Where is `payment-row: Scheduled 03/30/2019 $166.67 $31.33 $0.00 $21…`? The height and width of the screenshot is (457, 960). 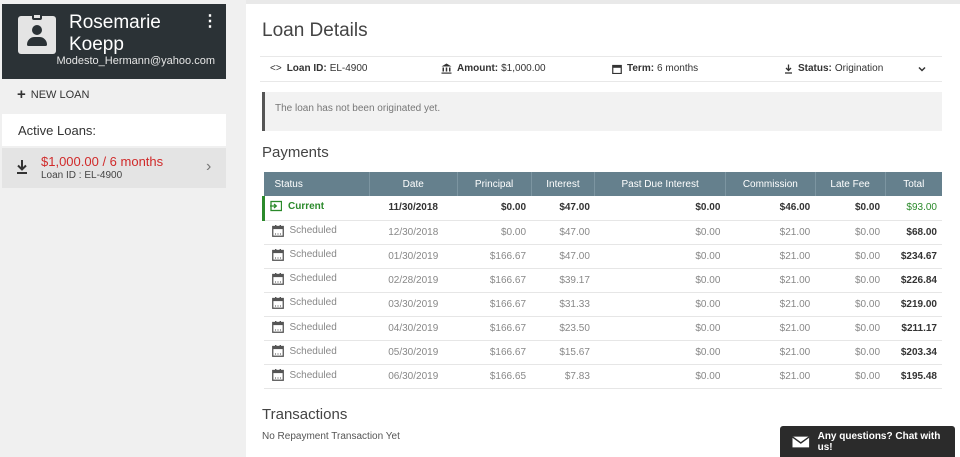
payment-row: Scheduled 03/30/2019 $166.67 $31.33 $0.00 $21… is located at coordinates (602, 304).